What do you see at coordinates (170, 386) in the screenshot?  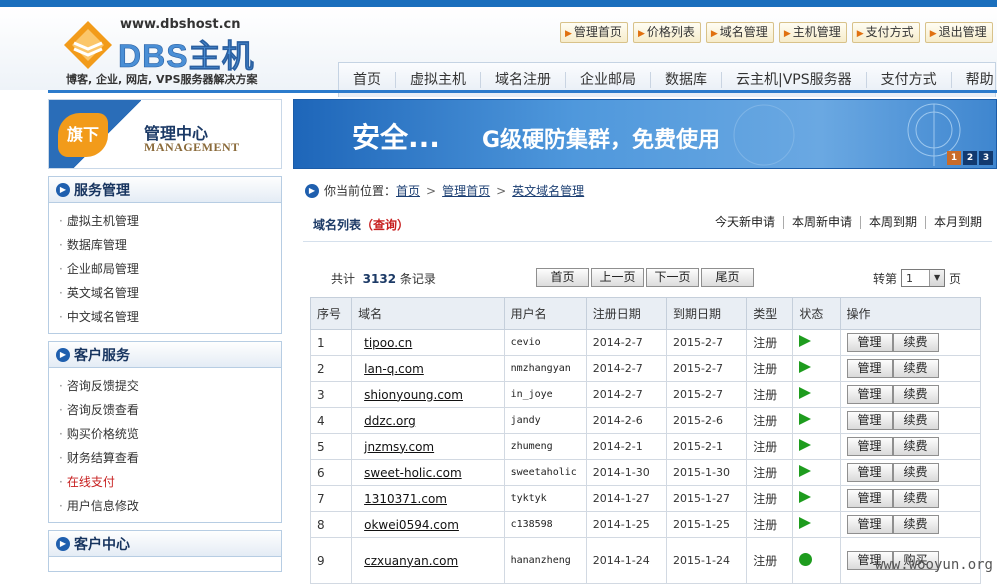 I see `sidebar-item: ·咨询反馈提交` at bounding box center [170, 386].